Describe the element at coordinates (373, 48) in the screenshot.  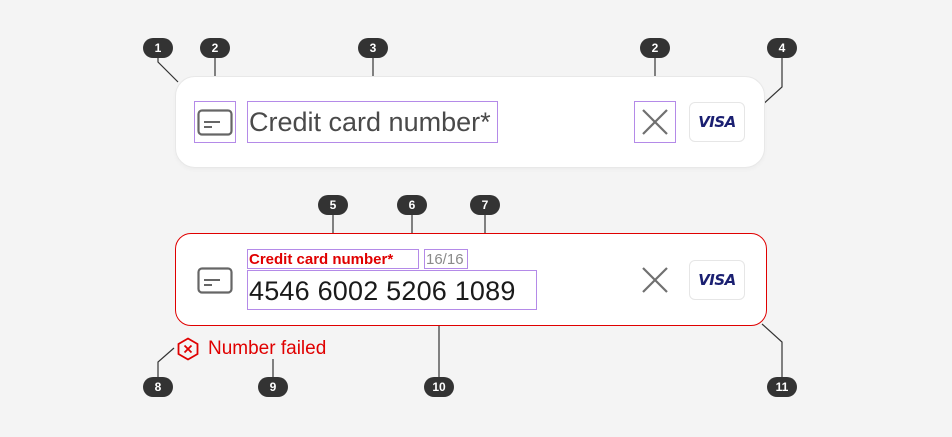
I see `callout-marker: 3` at that location.